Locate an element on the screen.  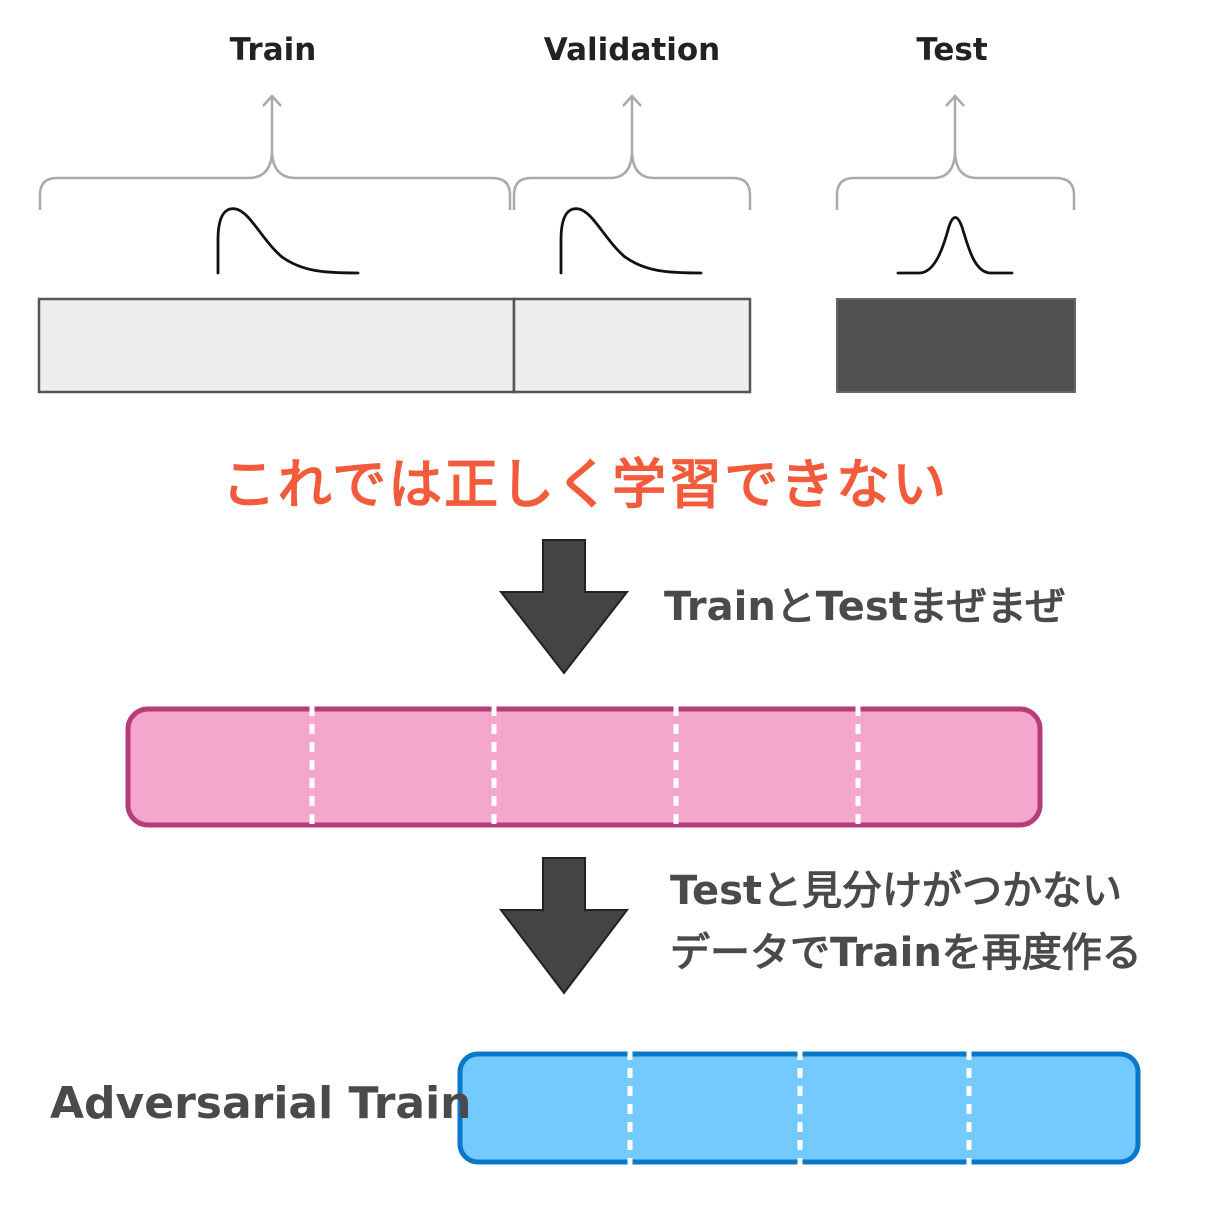
mixed-data-bar is located at coordinates (584, 767).